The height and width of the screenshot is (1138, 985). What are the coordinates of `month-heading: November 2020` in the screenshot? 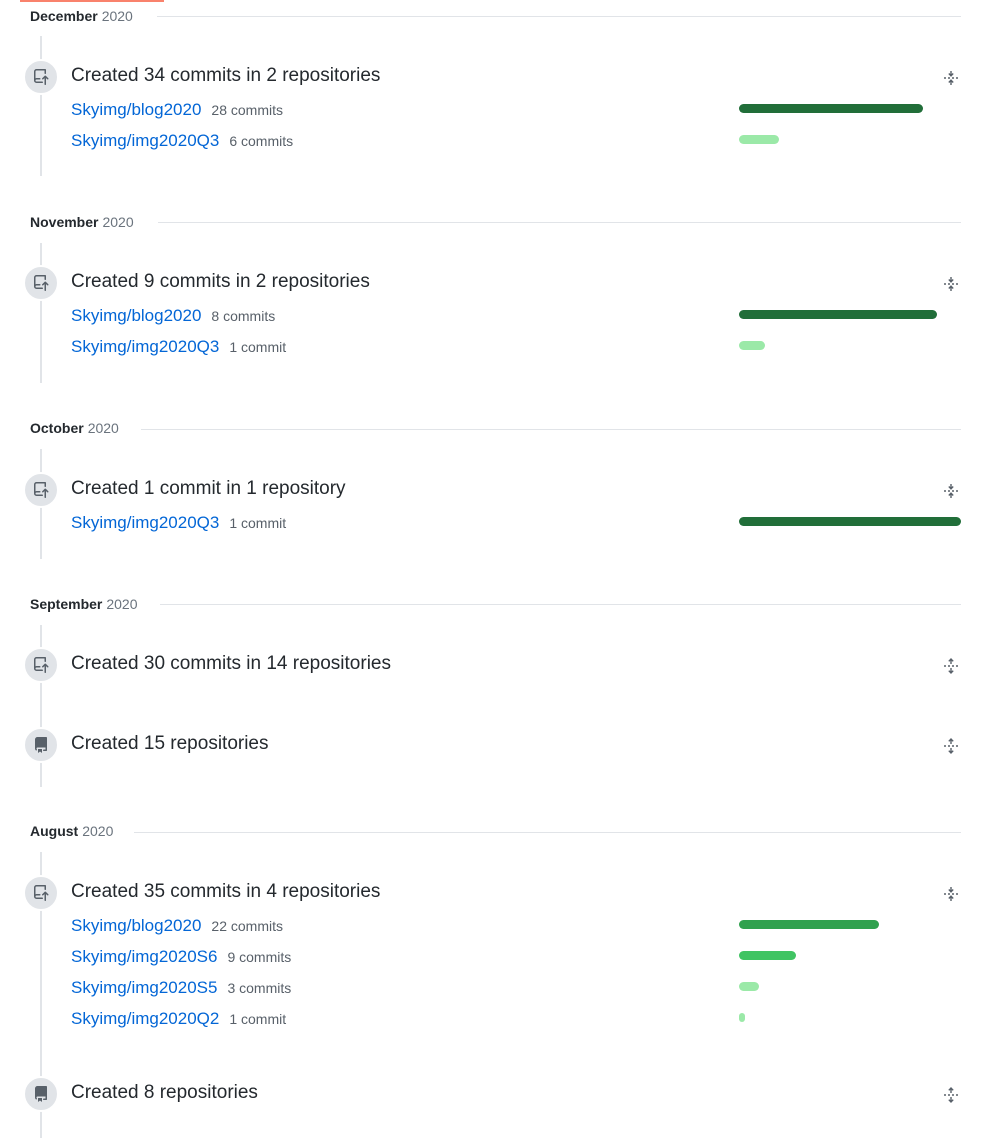 It's located at (82, 222).